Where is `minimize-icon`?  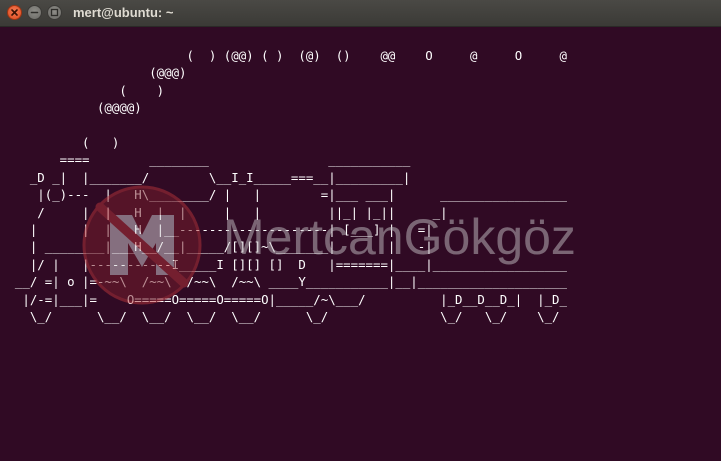 minimize-icon is located at coordinates (34, 12).